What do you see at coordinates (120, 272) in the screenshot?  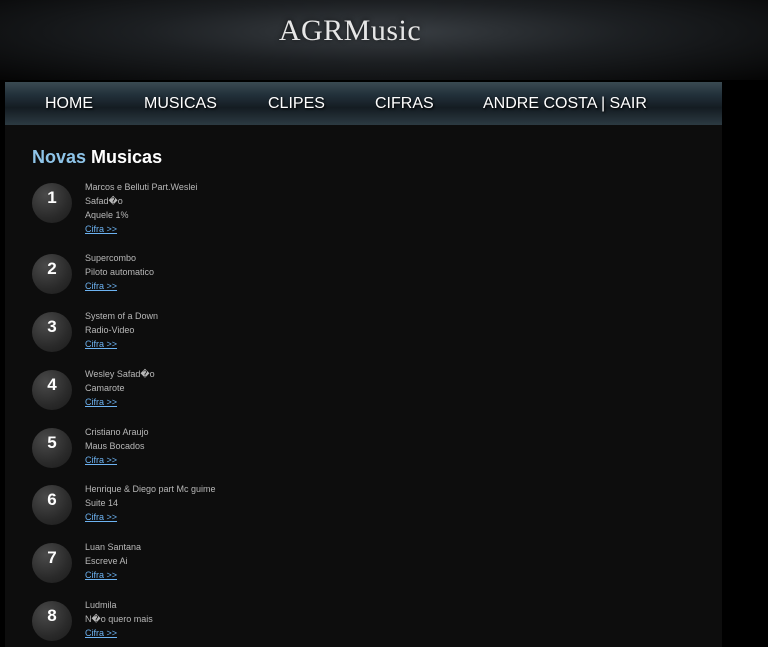 I see `song-line: Piloto automatico` at bounding box center [120, 272].